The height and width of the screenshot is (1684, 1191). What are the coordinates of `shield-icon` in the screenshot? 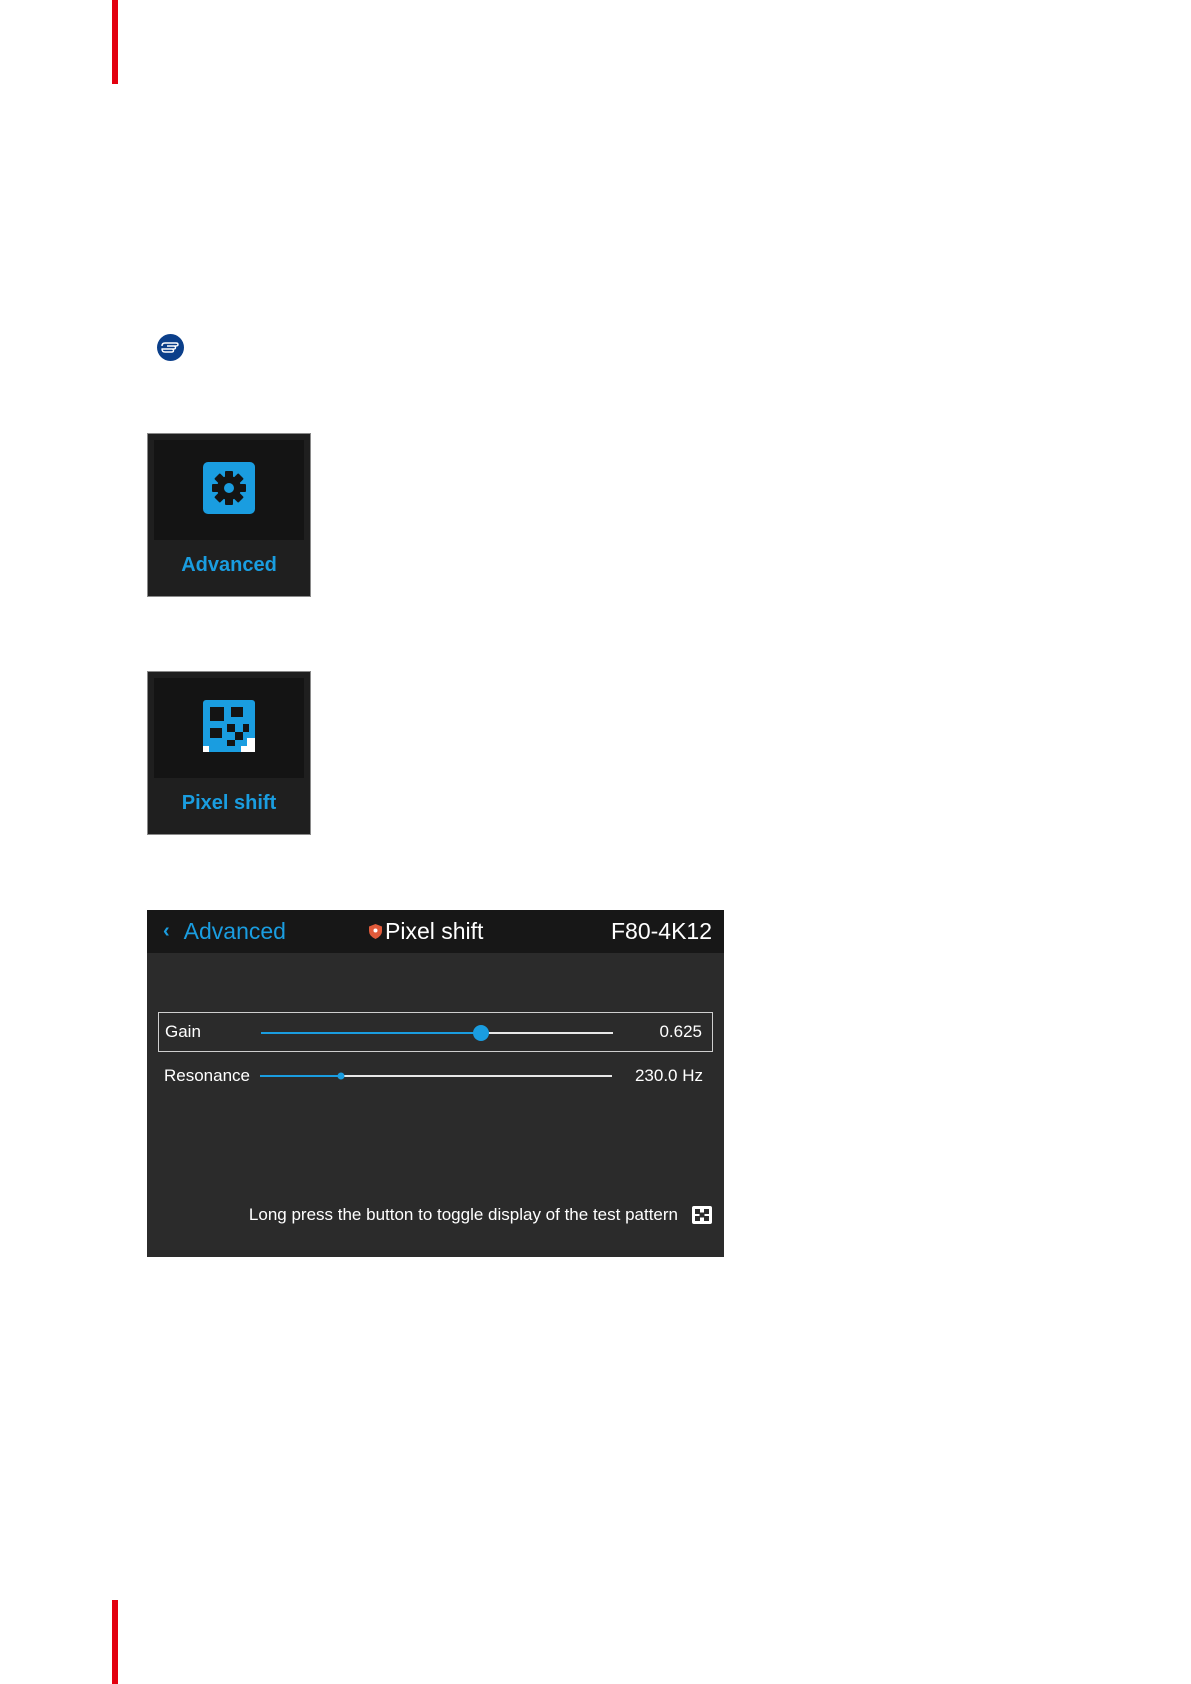 It's located at (375, 931).